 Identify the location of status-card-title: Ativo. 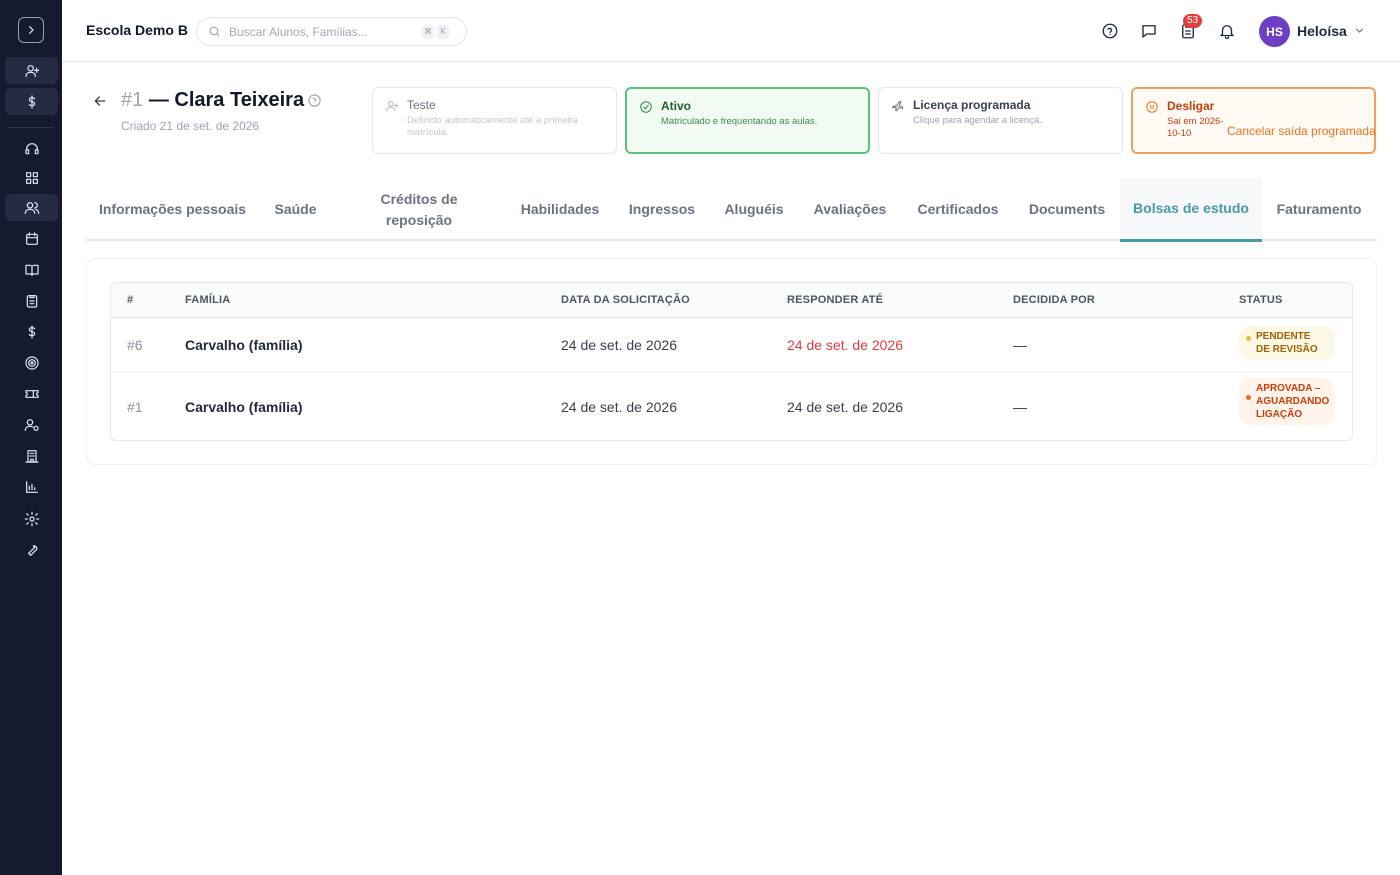
(676, 106).